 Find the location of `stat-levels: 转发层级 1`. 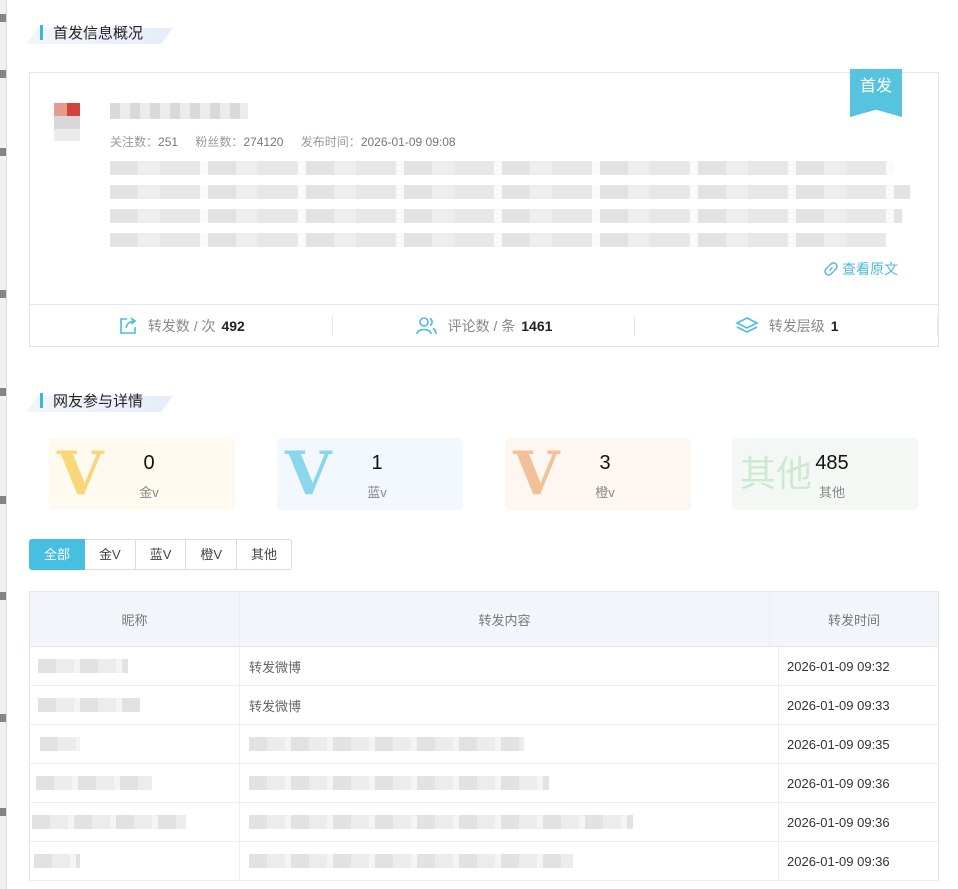

stat-levels: 转发层级 1 is located at coordinates (786, 326).